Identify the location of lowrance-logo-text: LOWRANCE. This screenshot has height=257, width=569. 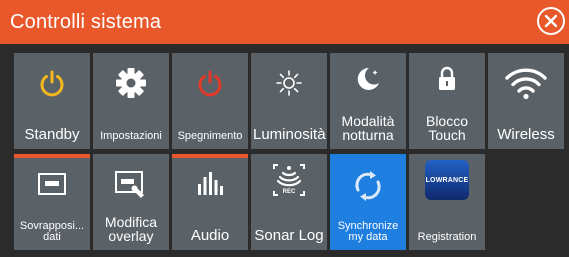
(447, 180).